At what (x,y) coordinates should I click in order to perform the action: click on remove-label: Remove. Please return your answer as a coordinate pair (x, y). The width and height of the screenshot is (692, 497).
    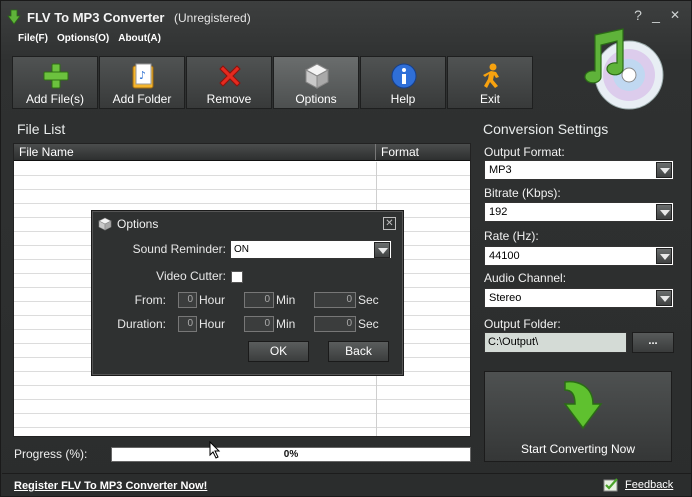
    Looking at the image, I should click on (229, 99).